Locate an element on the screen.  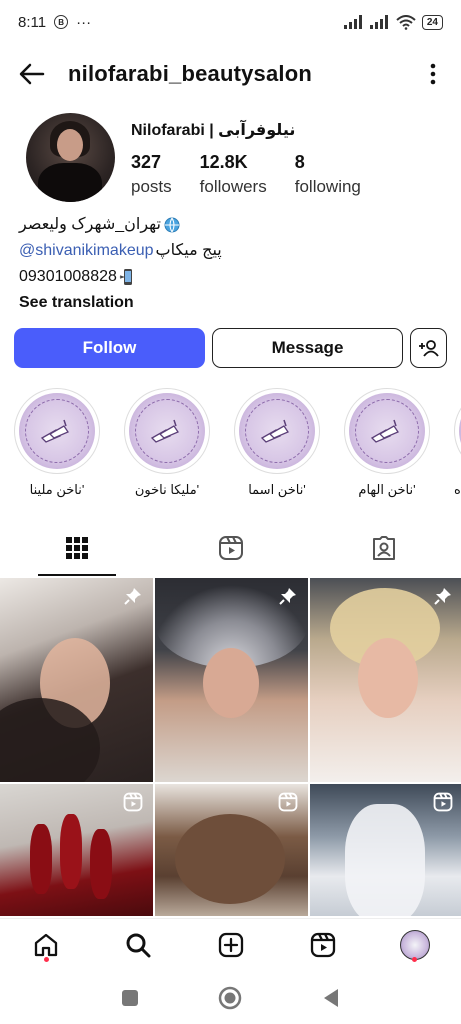
avatar is located at coordinates (414, 944).